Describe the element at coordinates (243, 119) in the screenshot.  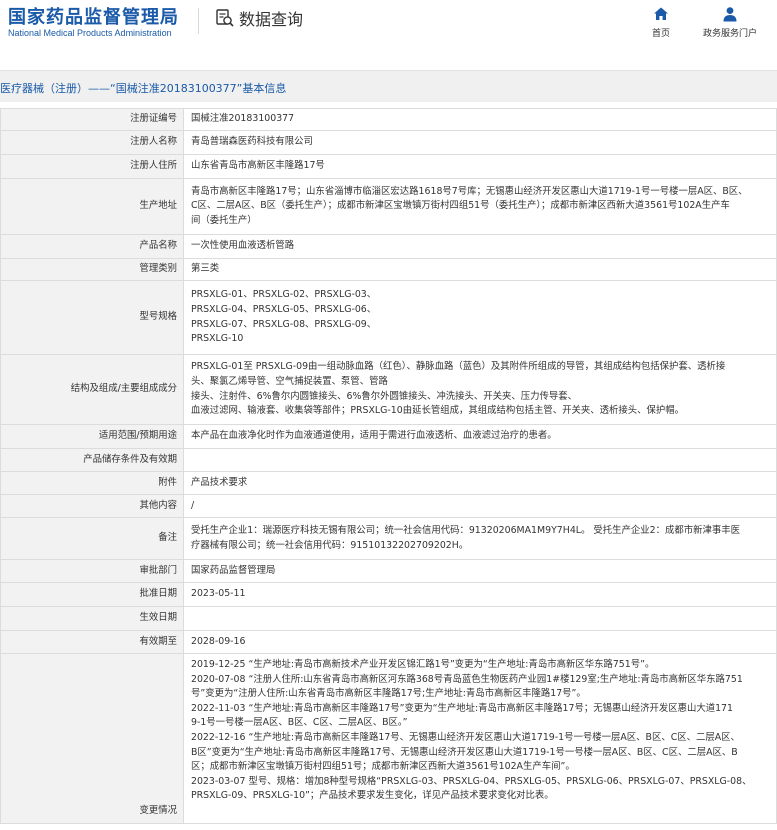
I see `value-line: 国械注准20183100377` at that location.